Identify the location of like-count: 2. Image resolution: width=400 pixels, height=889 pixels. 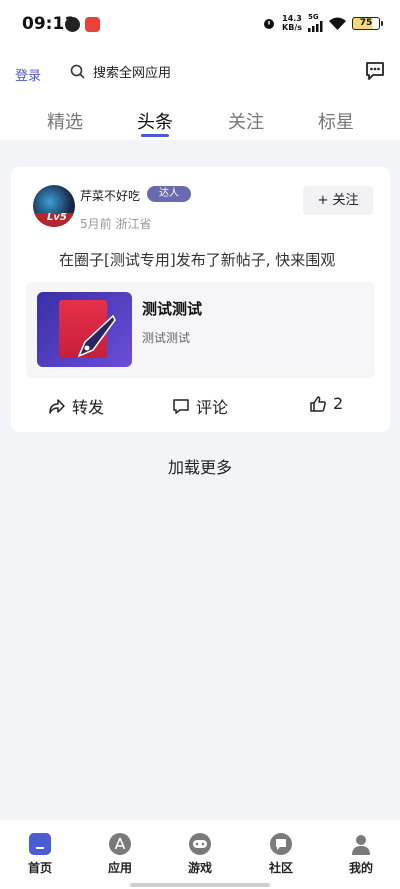
(338, 403).